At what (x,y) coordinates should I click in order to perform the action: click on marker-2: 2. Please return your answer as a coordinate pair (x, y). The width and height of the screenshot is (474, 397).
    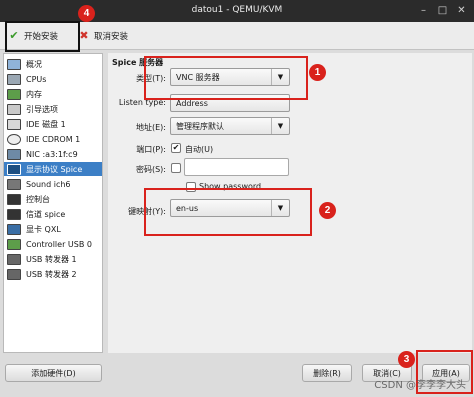
    Looking at the image, I should click on (327, 210).